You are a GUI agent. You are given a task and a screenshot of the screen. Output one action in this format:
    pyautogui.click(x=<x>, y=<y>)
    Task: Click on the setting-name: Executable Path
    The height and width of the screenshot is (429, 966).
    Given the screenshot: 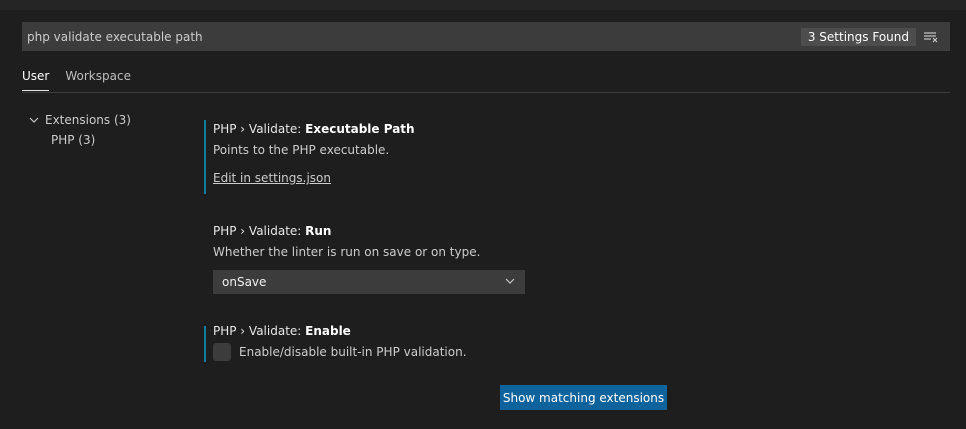 What is the action you would take?
    pyautogui.click(x=360, y=129)
    